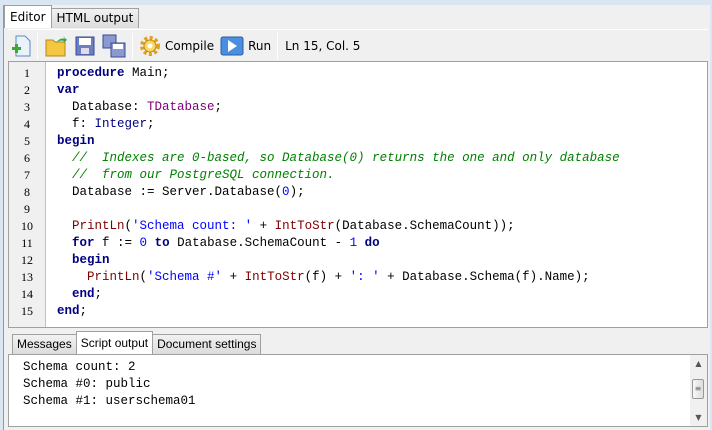  Describe the element at coordinates (27, 175) in the screenshot. I see `line-number: 7` at that location.